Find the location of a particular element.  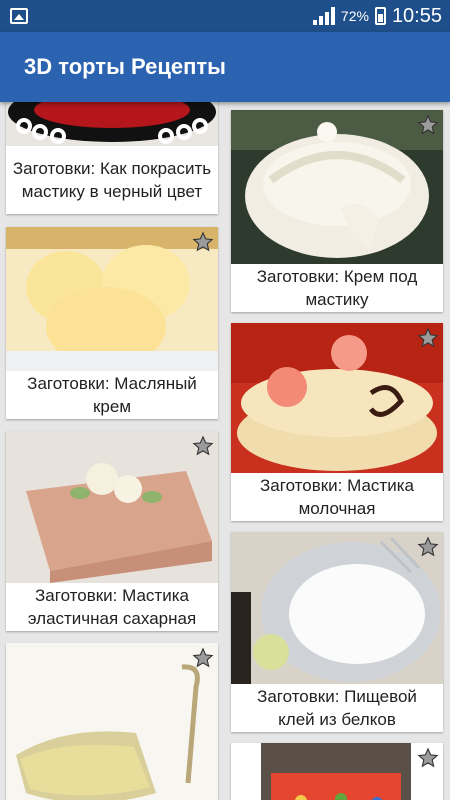

recipe-caption: Заготовки: Мастика эластичная сахарная is located at coordinates (112, 607).